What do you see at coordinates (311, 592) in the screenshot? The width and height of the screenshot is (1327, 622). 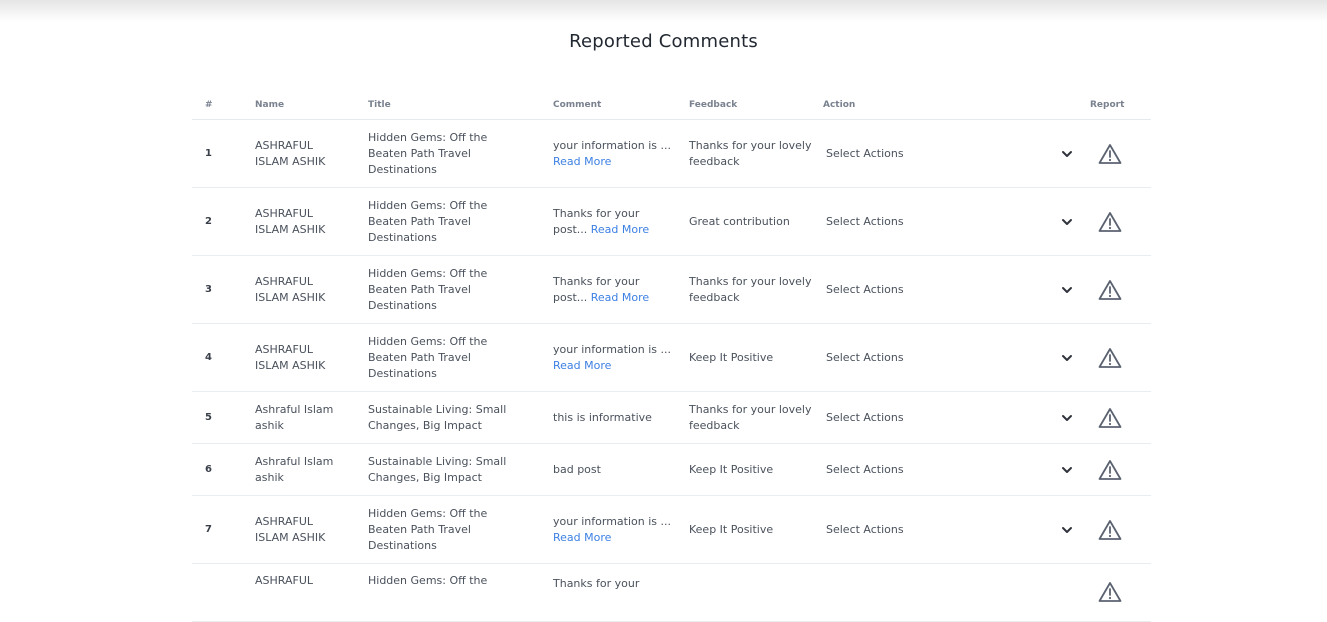 I see `row-name: ASHRAFUL` at bounding box center [311, 592].